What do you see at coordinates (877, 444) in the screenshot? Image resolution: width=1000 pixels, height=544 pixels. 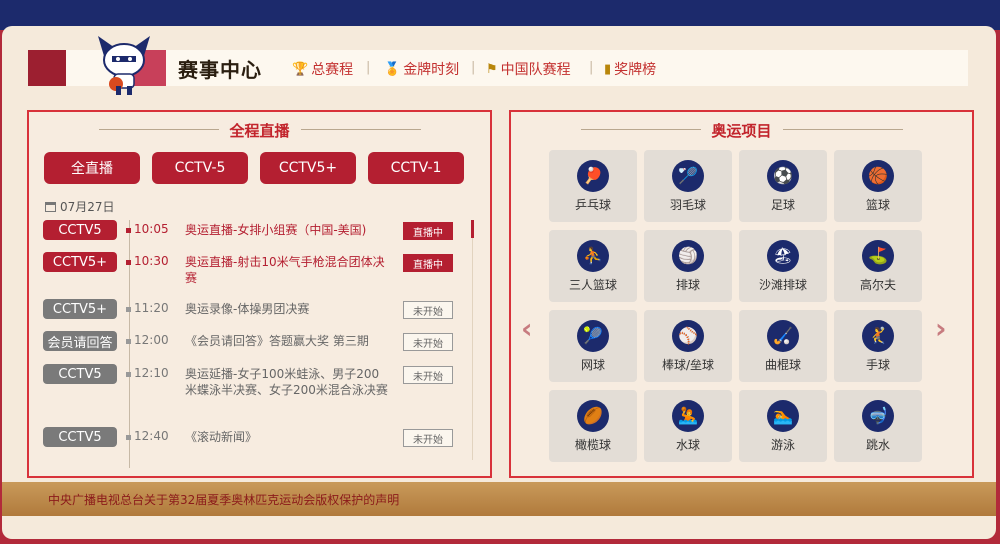 I see `sport-label: 跳水` at bounding box center [877, 444].